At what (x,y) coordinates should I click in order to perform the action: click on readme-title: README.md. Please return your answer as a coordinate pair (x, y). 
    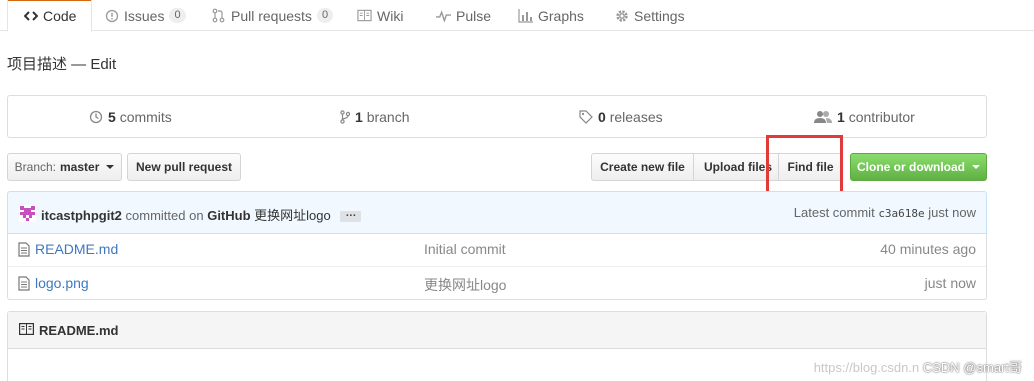
    Looking at the image, I should click on (79, 330).